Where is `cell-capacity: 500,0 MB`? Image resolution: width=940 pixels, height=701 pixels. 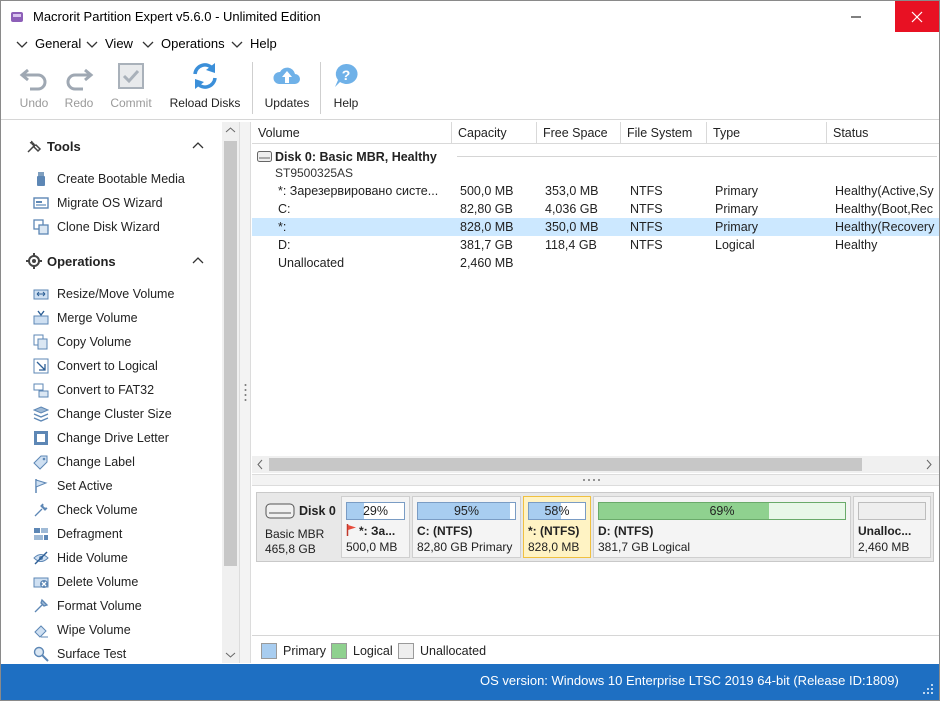
cell-capacity: 500,0 MB is located at coordinates (487, 191).